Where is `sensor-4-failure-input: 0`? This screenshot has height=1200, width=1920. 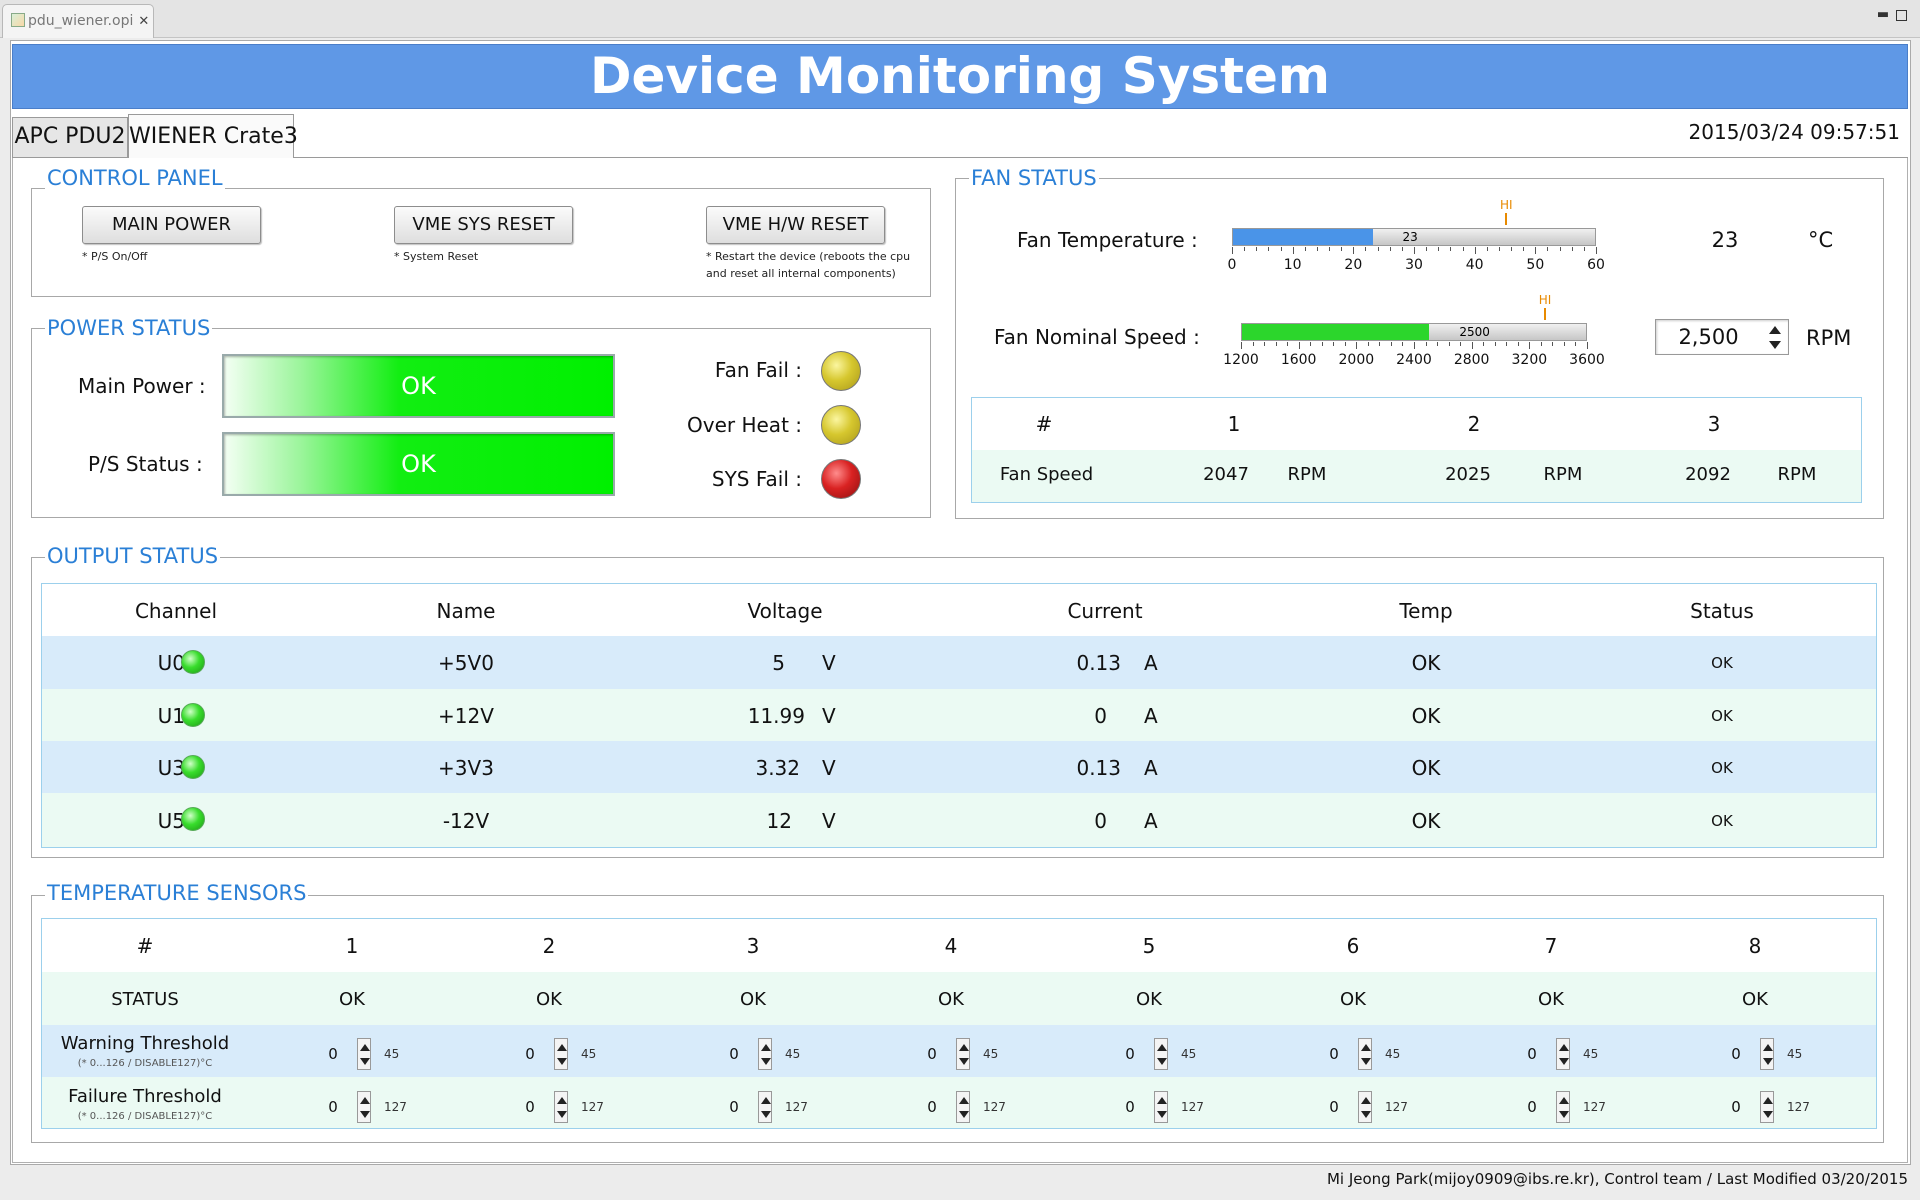
sensor-4-failure-input: 0 is located at coordinates (932, 1107).